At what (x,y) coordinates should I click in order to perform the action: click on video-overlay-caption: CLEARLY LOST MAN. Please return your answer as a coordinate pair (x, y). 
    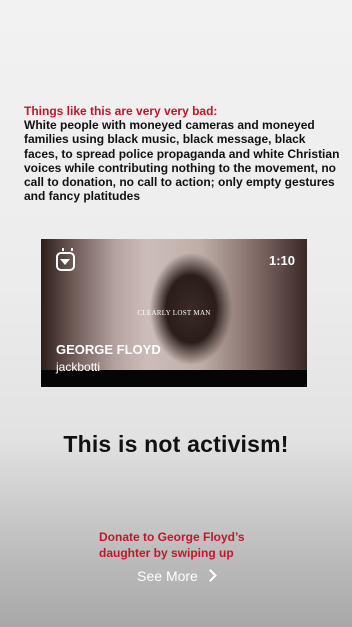
    Looking at the image, I should click on (174, 313).